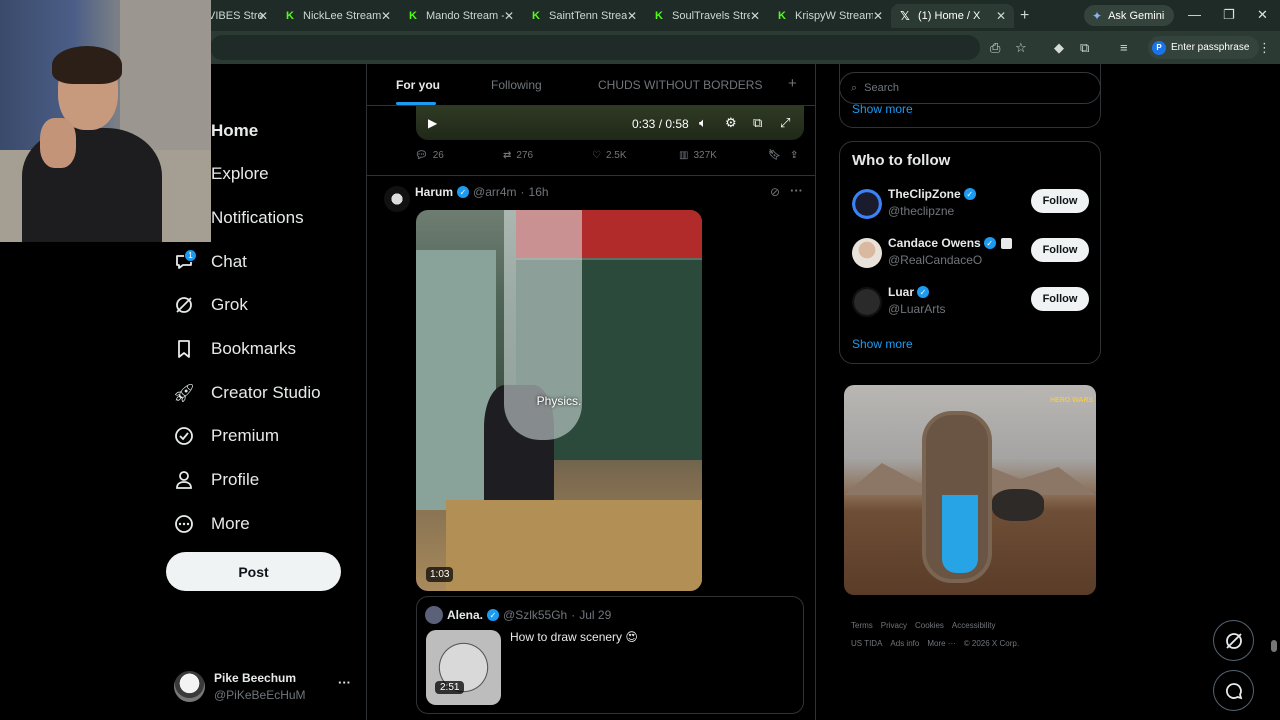  What do you see at coordinates (184, 436) in the screenshot?
I see `premium-icon` at bounding box center [184, 436].